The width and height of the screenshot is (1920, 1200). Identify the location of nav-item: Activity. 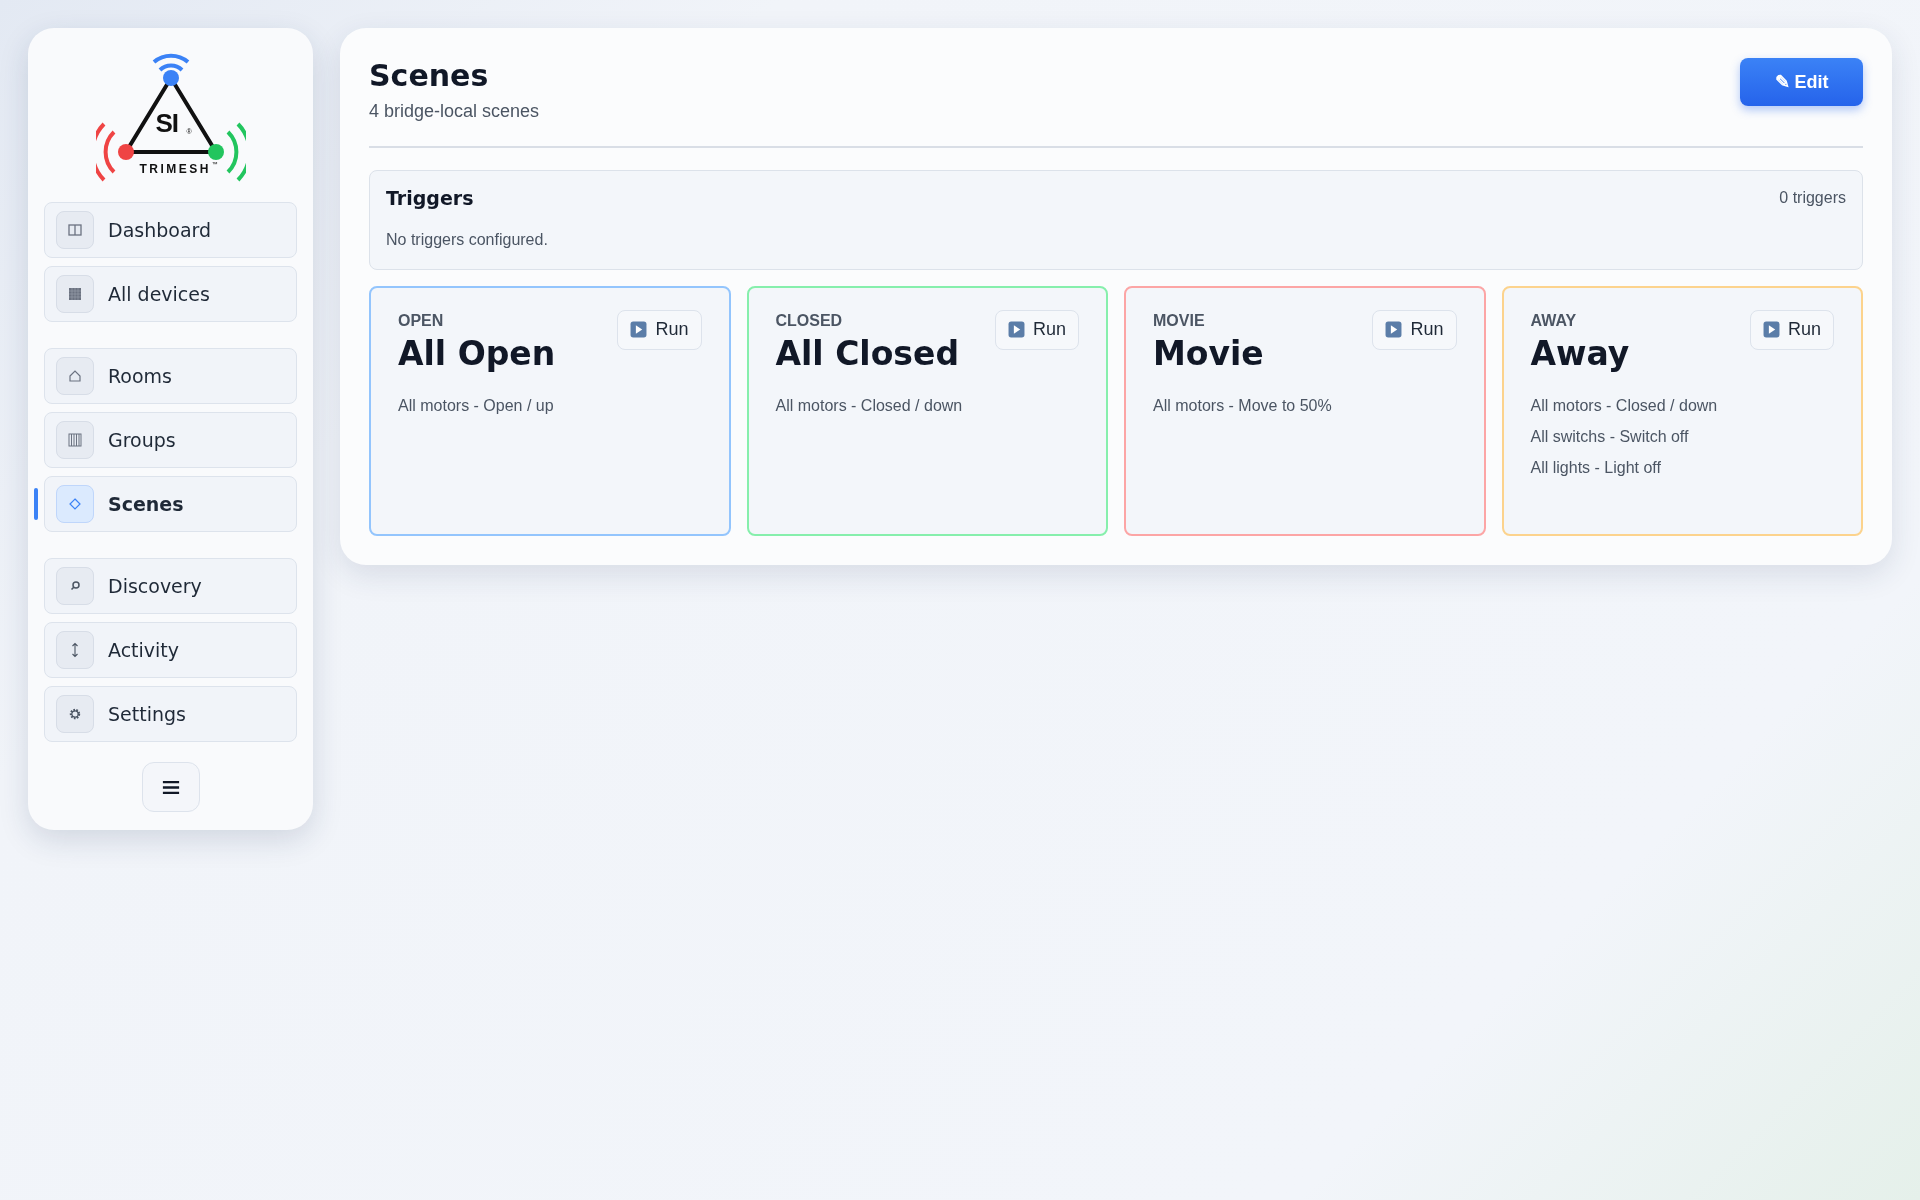
(170, 650).